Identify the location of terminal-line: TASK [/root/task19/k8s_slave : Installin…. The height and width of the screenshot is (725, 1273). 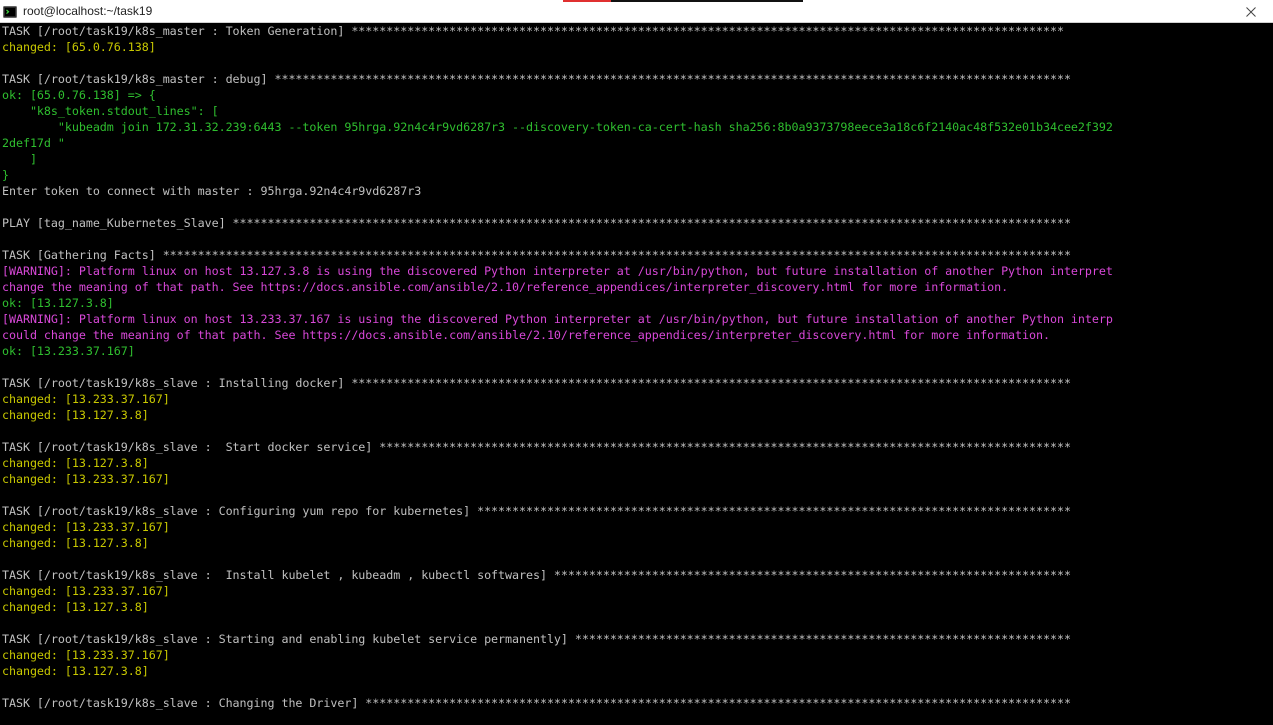
(536, 383).